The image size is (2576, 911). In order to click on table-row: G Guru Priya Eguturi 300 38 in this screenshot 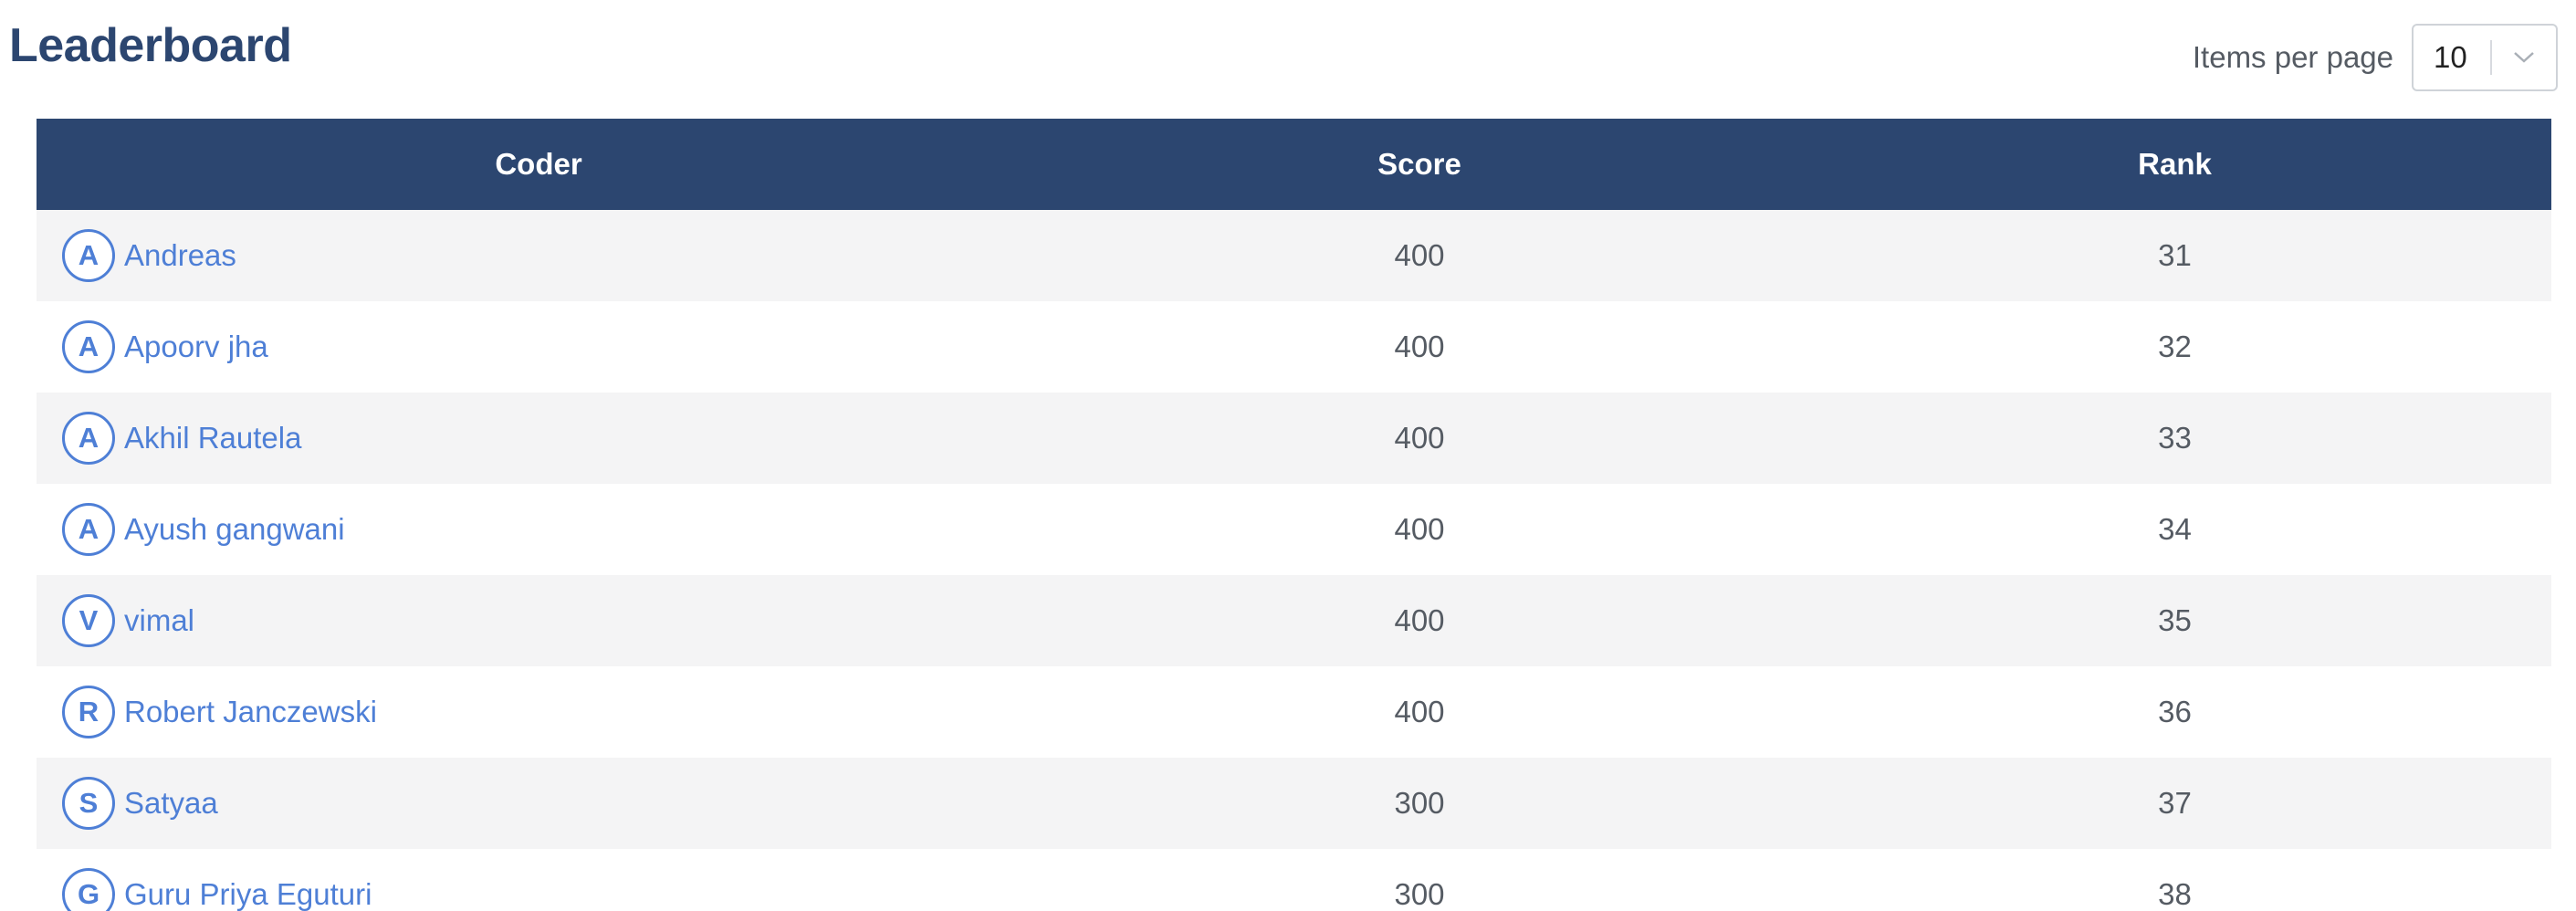, I will do `click(1294, 880)`.